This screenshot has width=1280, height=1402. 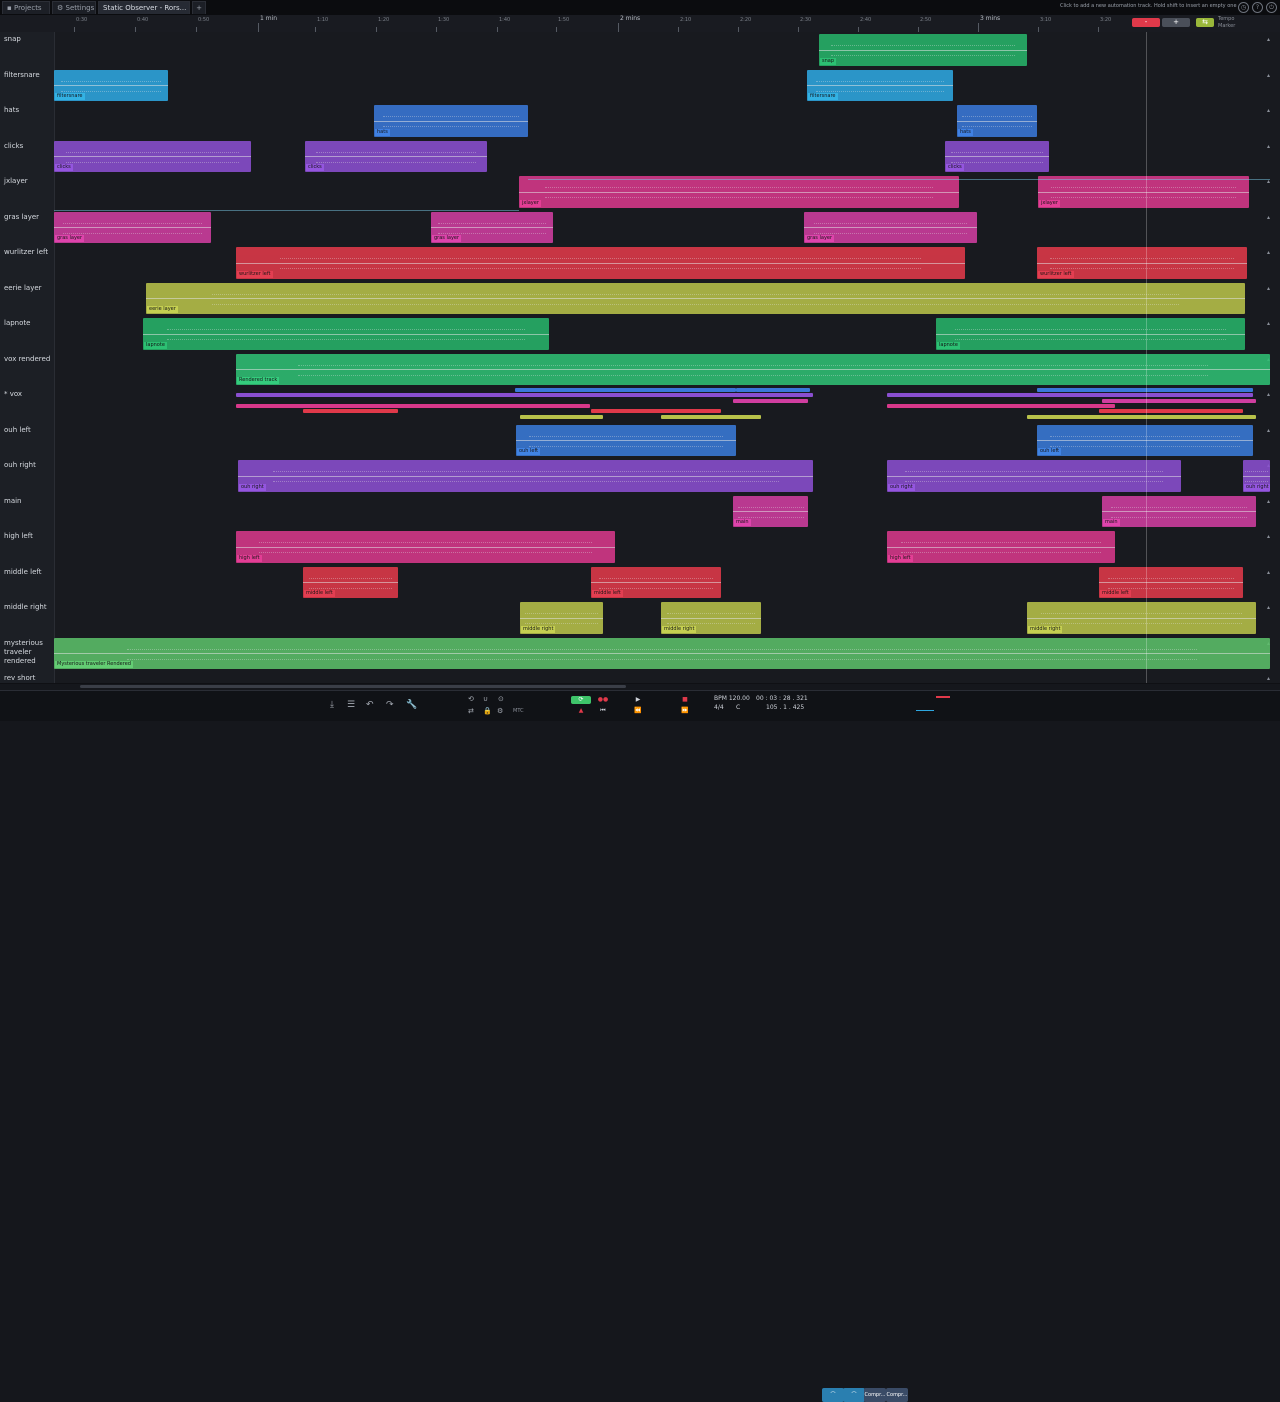 I want to click on track-name: middle left, so click(x=29, y=572).